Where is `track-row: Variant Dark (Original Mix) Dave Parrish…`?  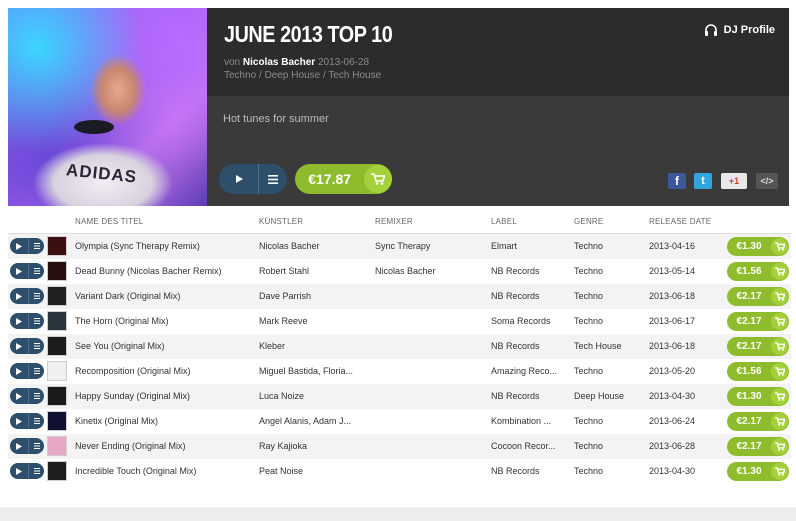
track-row: Variant Dark (Original Mix) Dave Parrish… is located at coordinates (399, 296).